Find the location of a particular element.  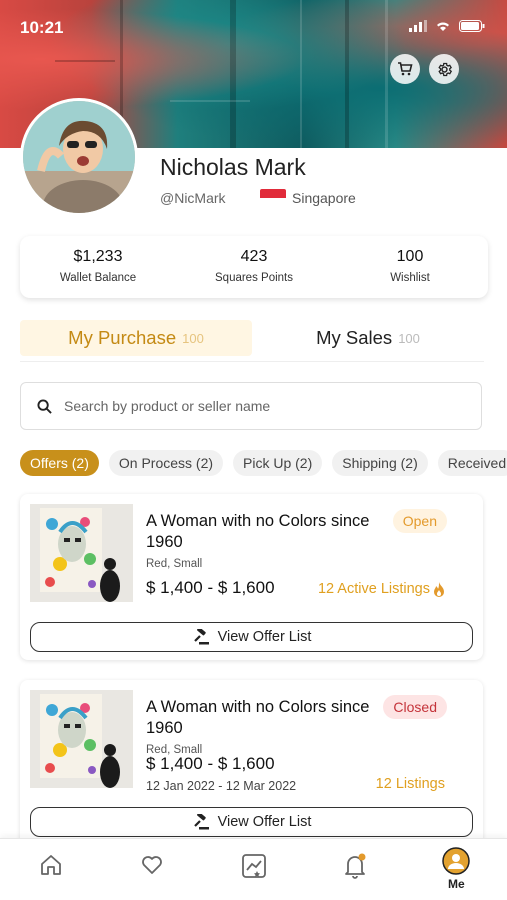

singapore-flag-icon is located at coordinates (273, 198).